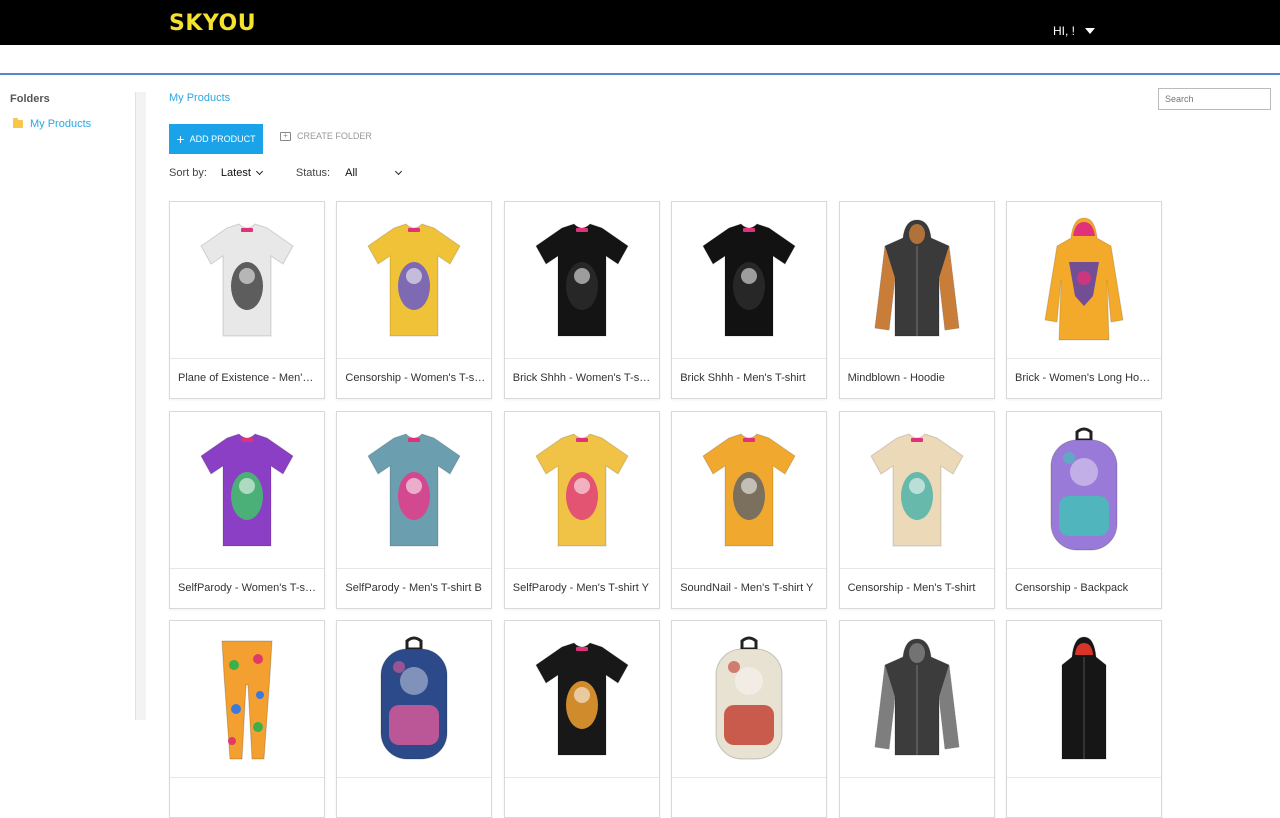 The width and height of the screenshot is (1280, 818). I want to click on product-card: Mindblown - Hoodie, so click(916, 300).